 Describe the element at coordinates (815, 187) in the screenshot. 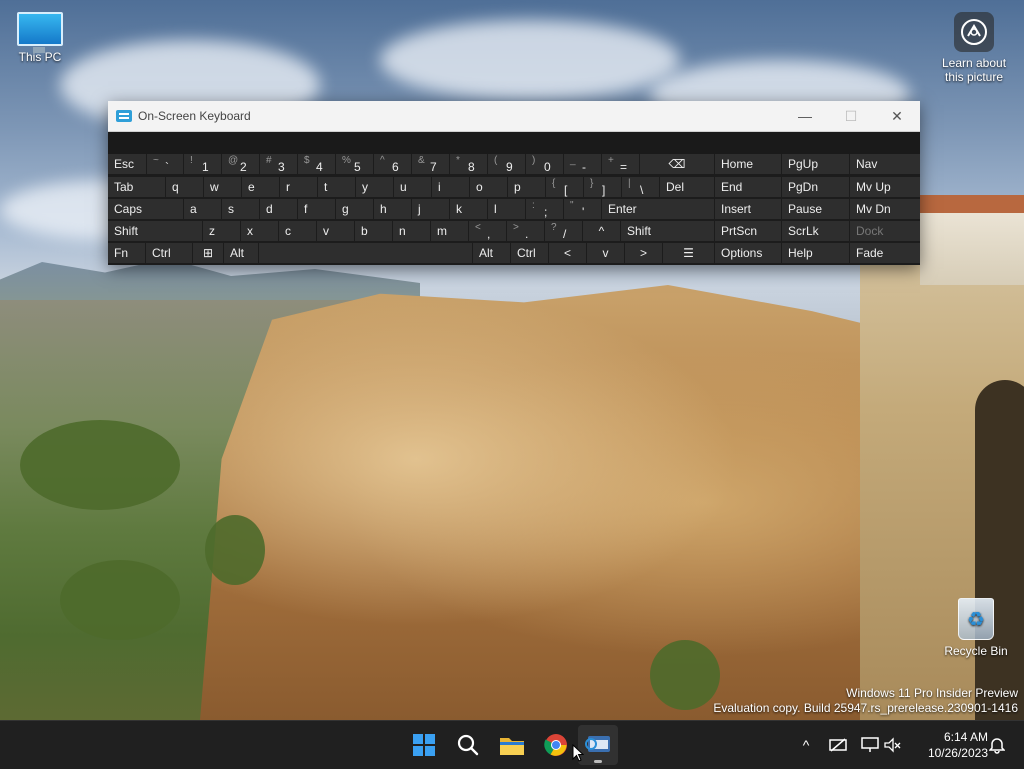

I see `key-pgdn: PgDn` at that location.